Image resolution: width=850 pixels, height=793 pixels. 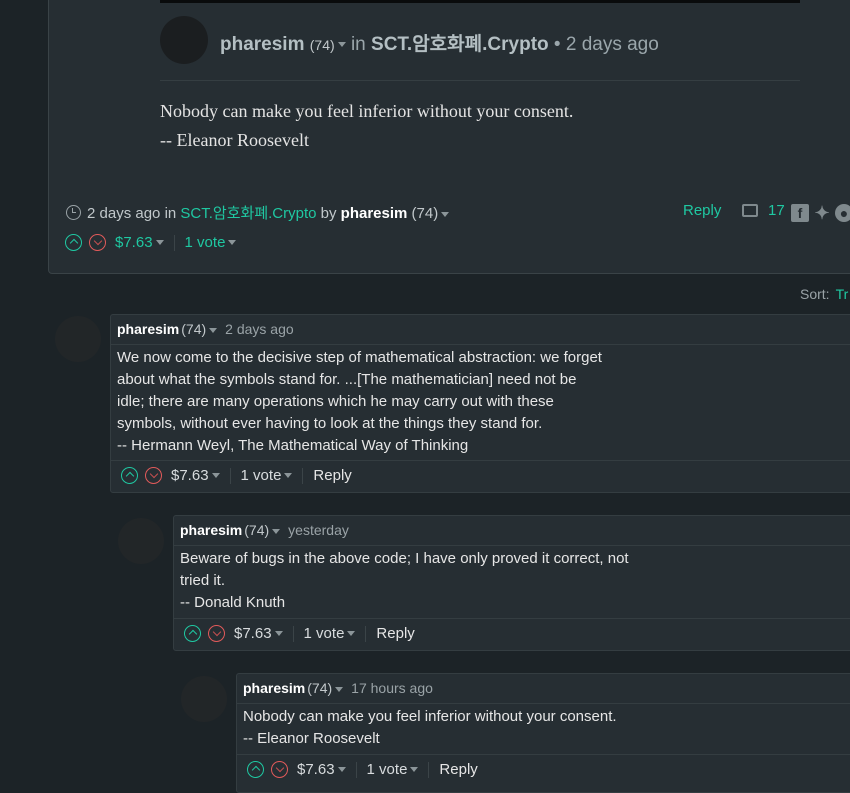 I want to click on twitter-share-icon: ✦, so click(x=822, y=213).